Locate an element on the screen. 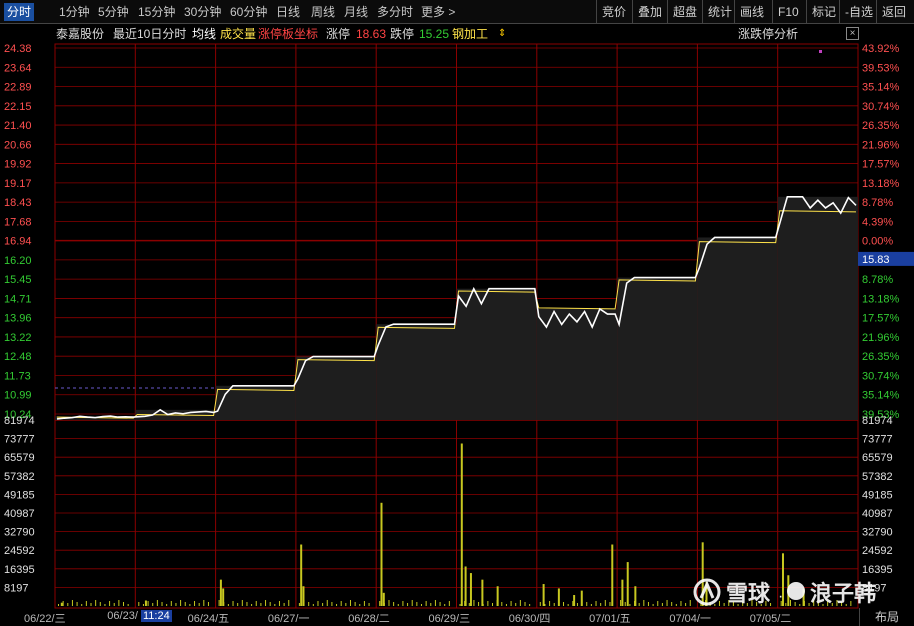 The width and height of the screenshot is (914, 626). date-label: 07/05/二 is located at coordinates (770, 619).